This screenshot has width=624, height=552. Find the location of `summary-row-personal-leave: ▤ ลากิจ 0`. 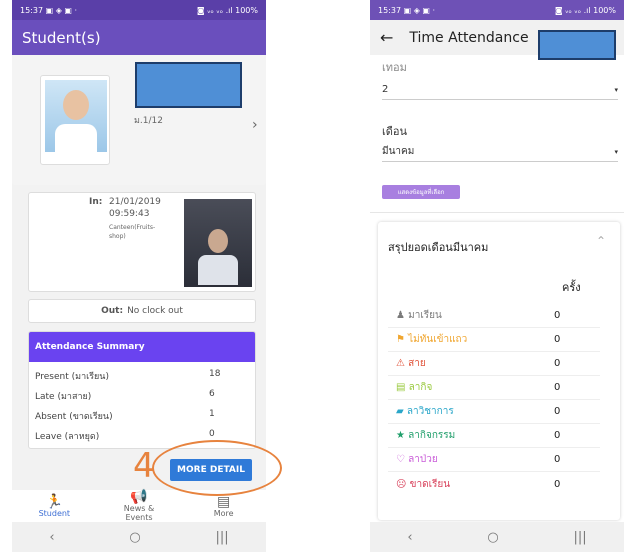

summary-row-personal-leave: ▤ ลากิจ 0 is located at coordinates (494, 388).